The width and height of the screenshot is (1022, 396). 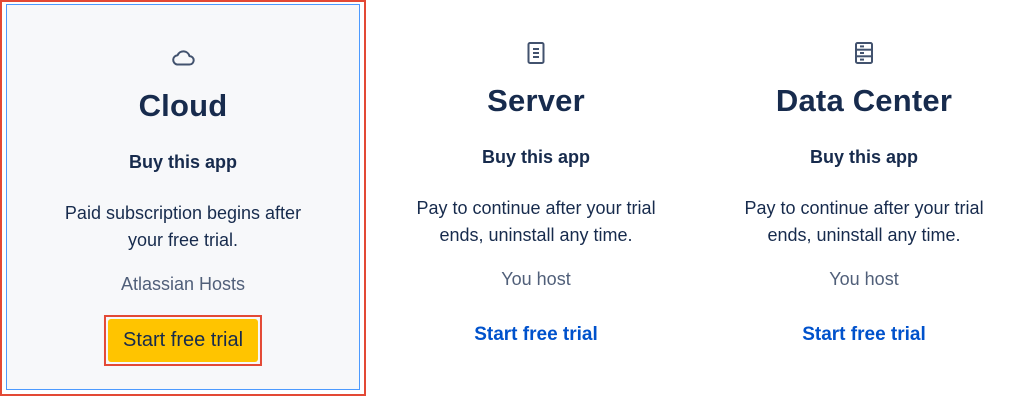 I want to click on plan-title: Cloud, so click(x=183, y=105).